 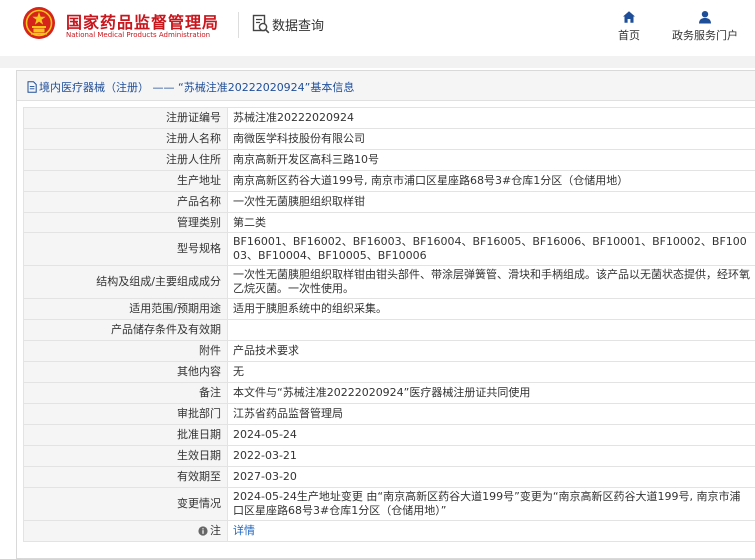 I want to click on row-value: 苏械注准20222020924, so click(x=491, y=118).